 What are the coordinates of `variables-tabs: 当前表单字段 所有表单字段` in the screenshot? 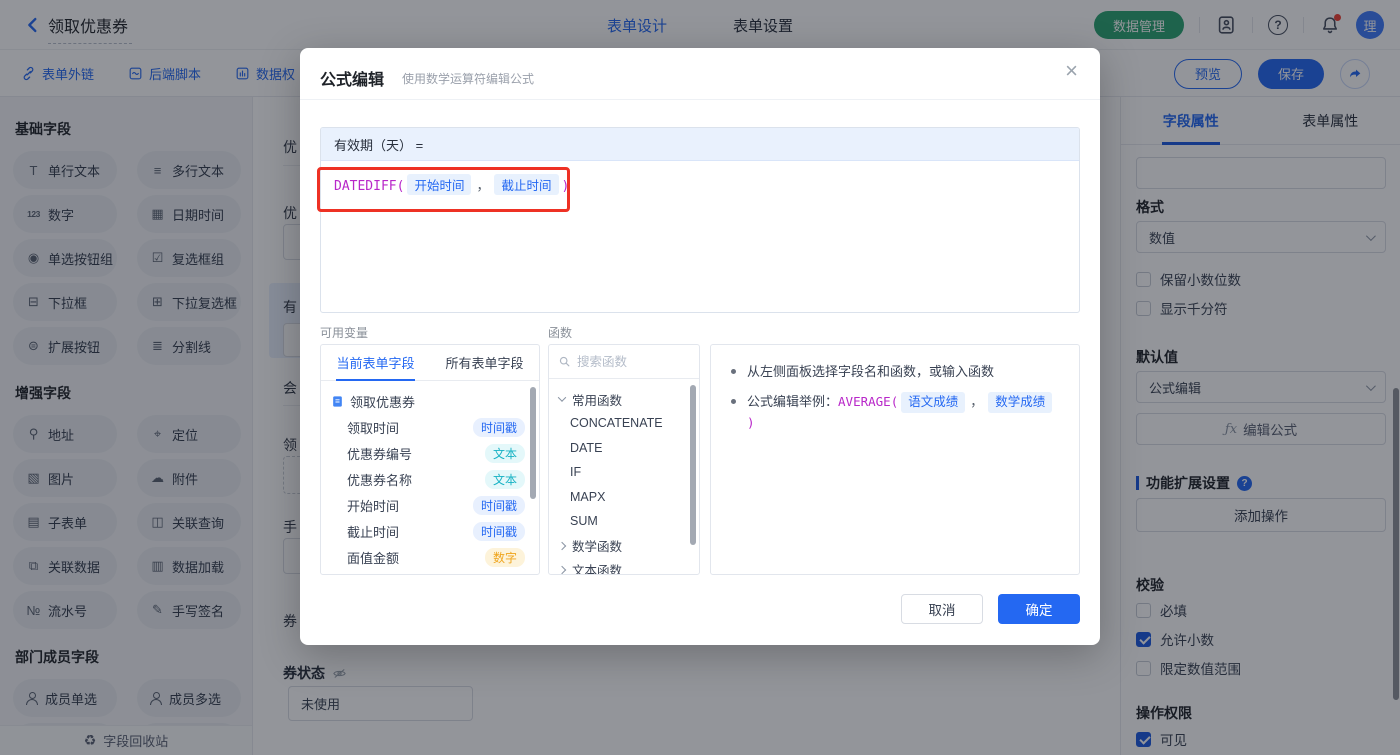 It's located at (430, 363).